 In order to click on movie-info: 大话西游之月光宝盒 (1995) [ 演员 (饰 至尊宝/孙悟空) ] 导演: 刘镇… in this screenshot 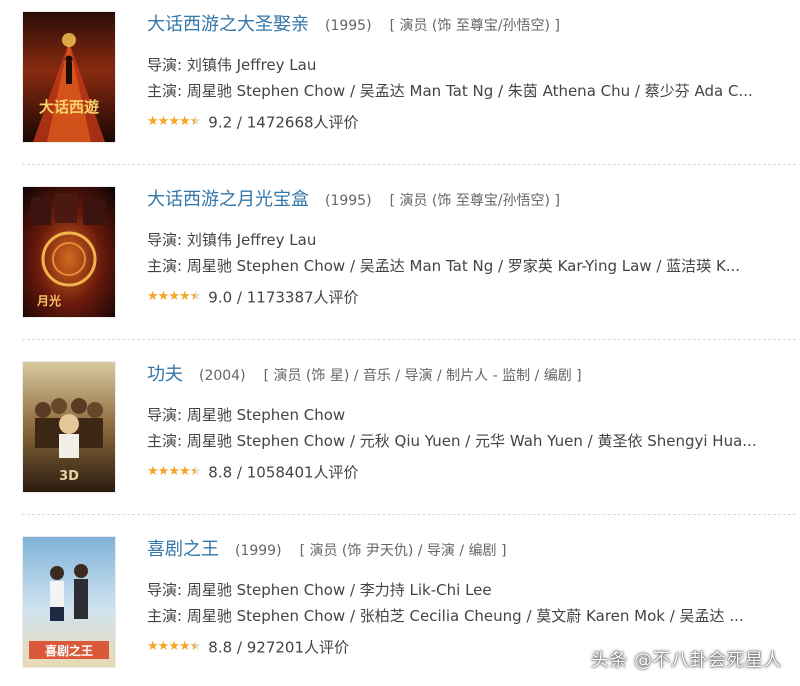, I will do `click(468, 246)`.